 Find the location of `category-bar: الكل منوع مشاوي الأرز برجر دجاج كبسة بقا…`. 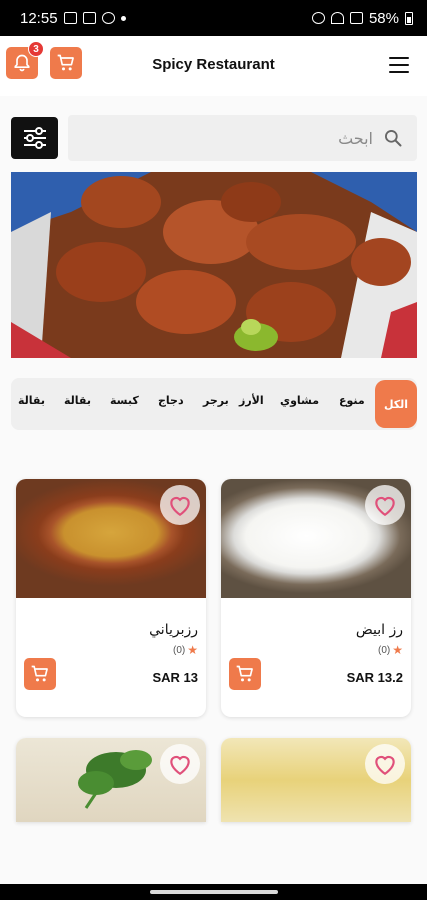

category-bar: الكل منوع مشاوي الأرز برجر دجاج كبسة بقا… is located at coordinates (214, 404).